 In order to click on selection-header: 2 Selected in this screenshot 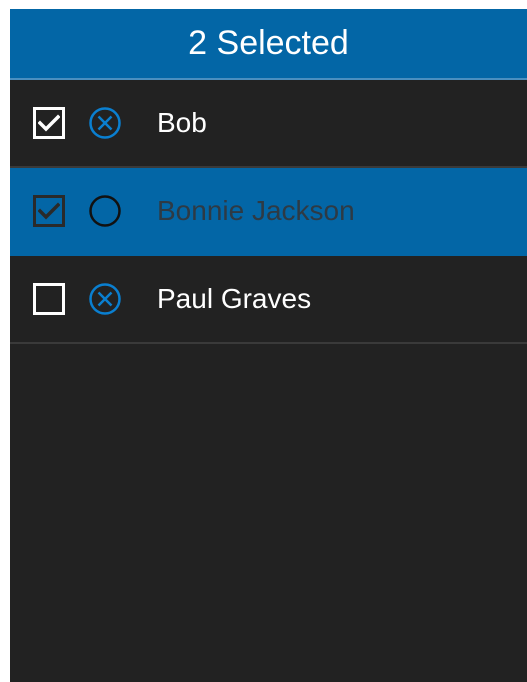, I will do `click(268, 44)`.